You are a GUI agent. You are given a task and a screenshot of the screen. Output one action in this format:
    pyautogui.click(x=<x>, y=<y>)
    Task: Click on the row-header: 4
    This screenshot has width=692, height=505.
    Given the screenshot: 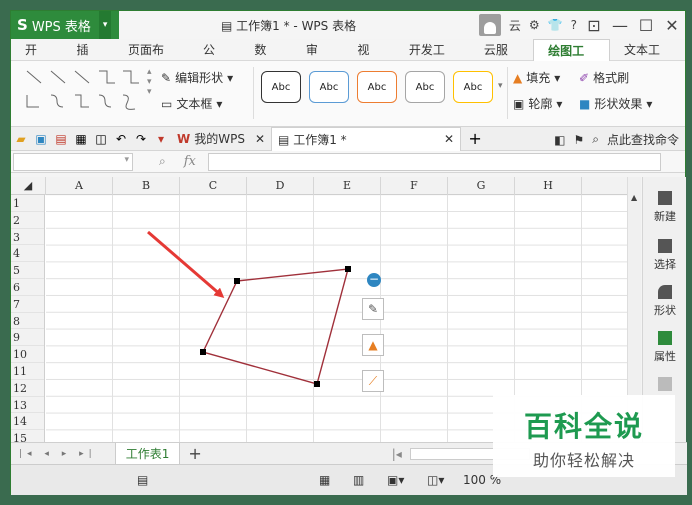 What is the action you would take?
    pyautogui.click(x=27, y=254)
    